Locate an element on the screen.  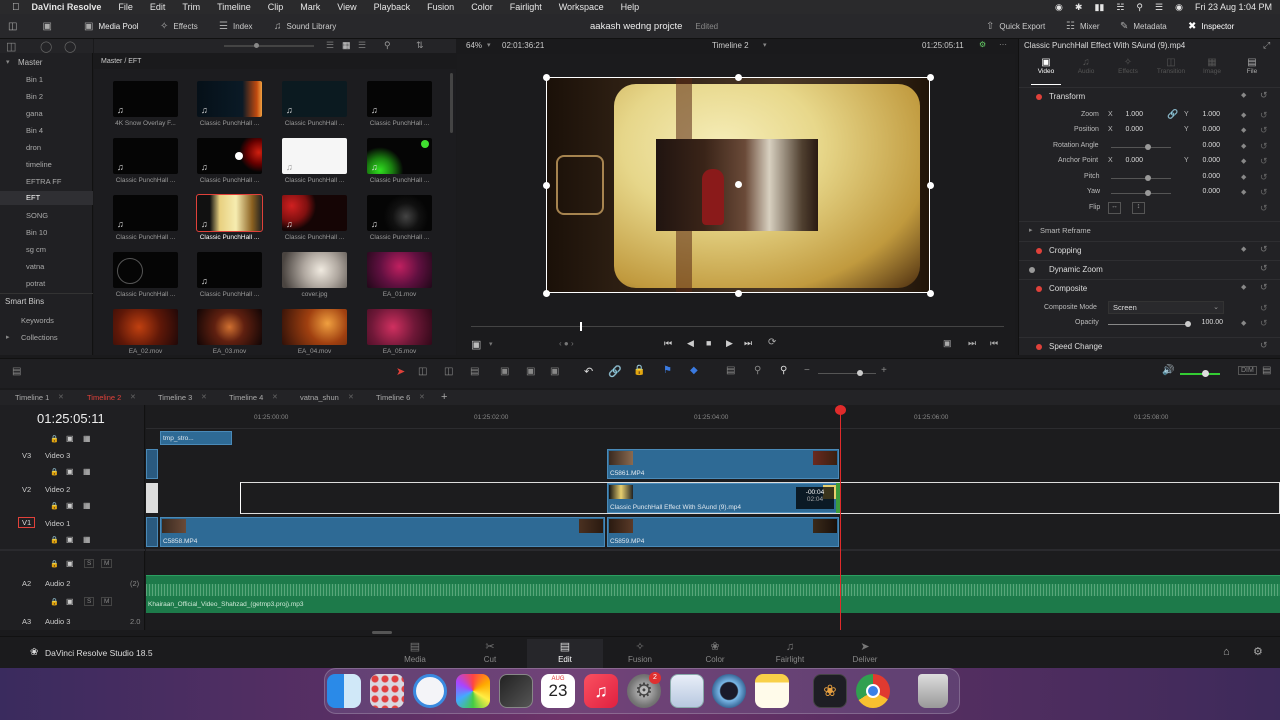
record-icon: ◉ is located at coordinates (1059, 7).